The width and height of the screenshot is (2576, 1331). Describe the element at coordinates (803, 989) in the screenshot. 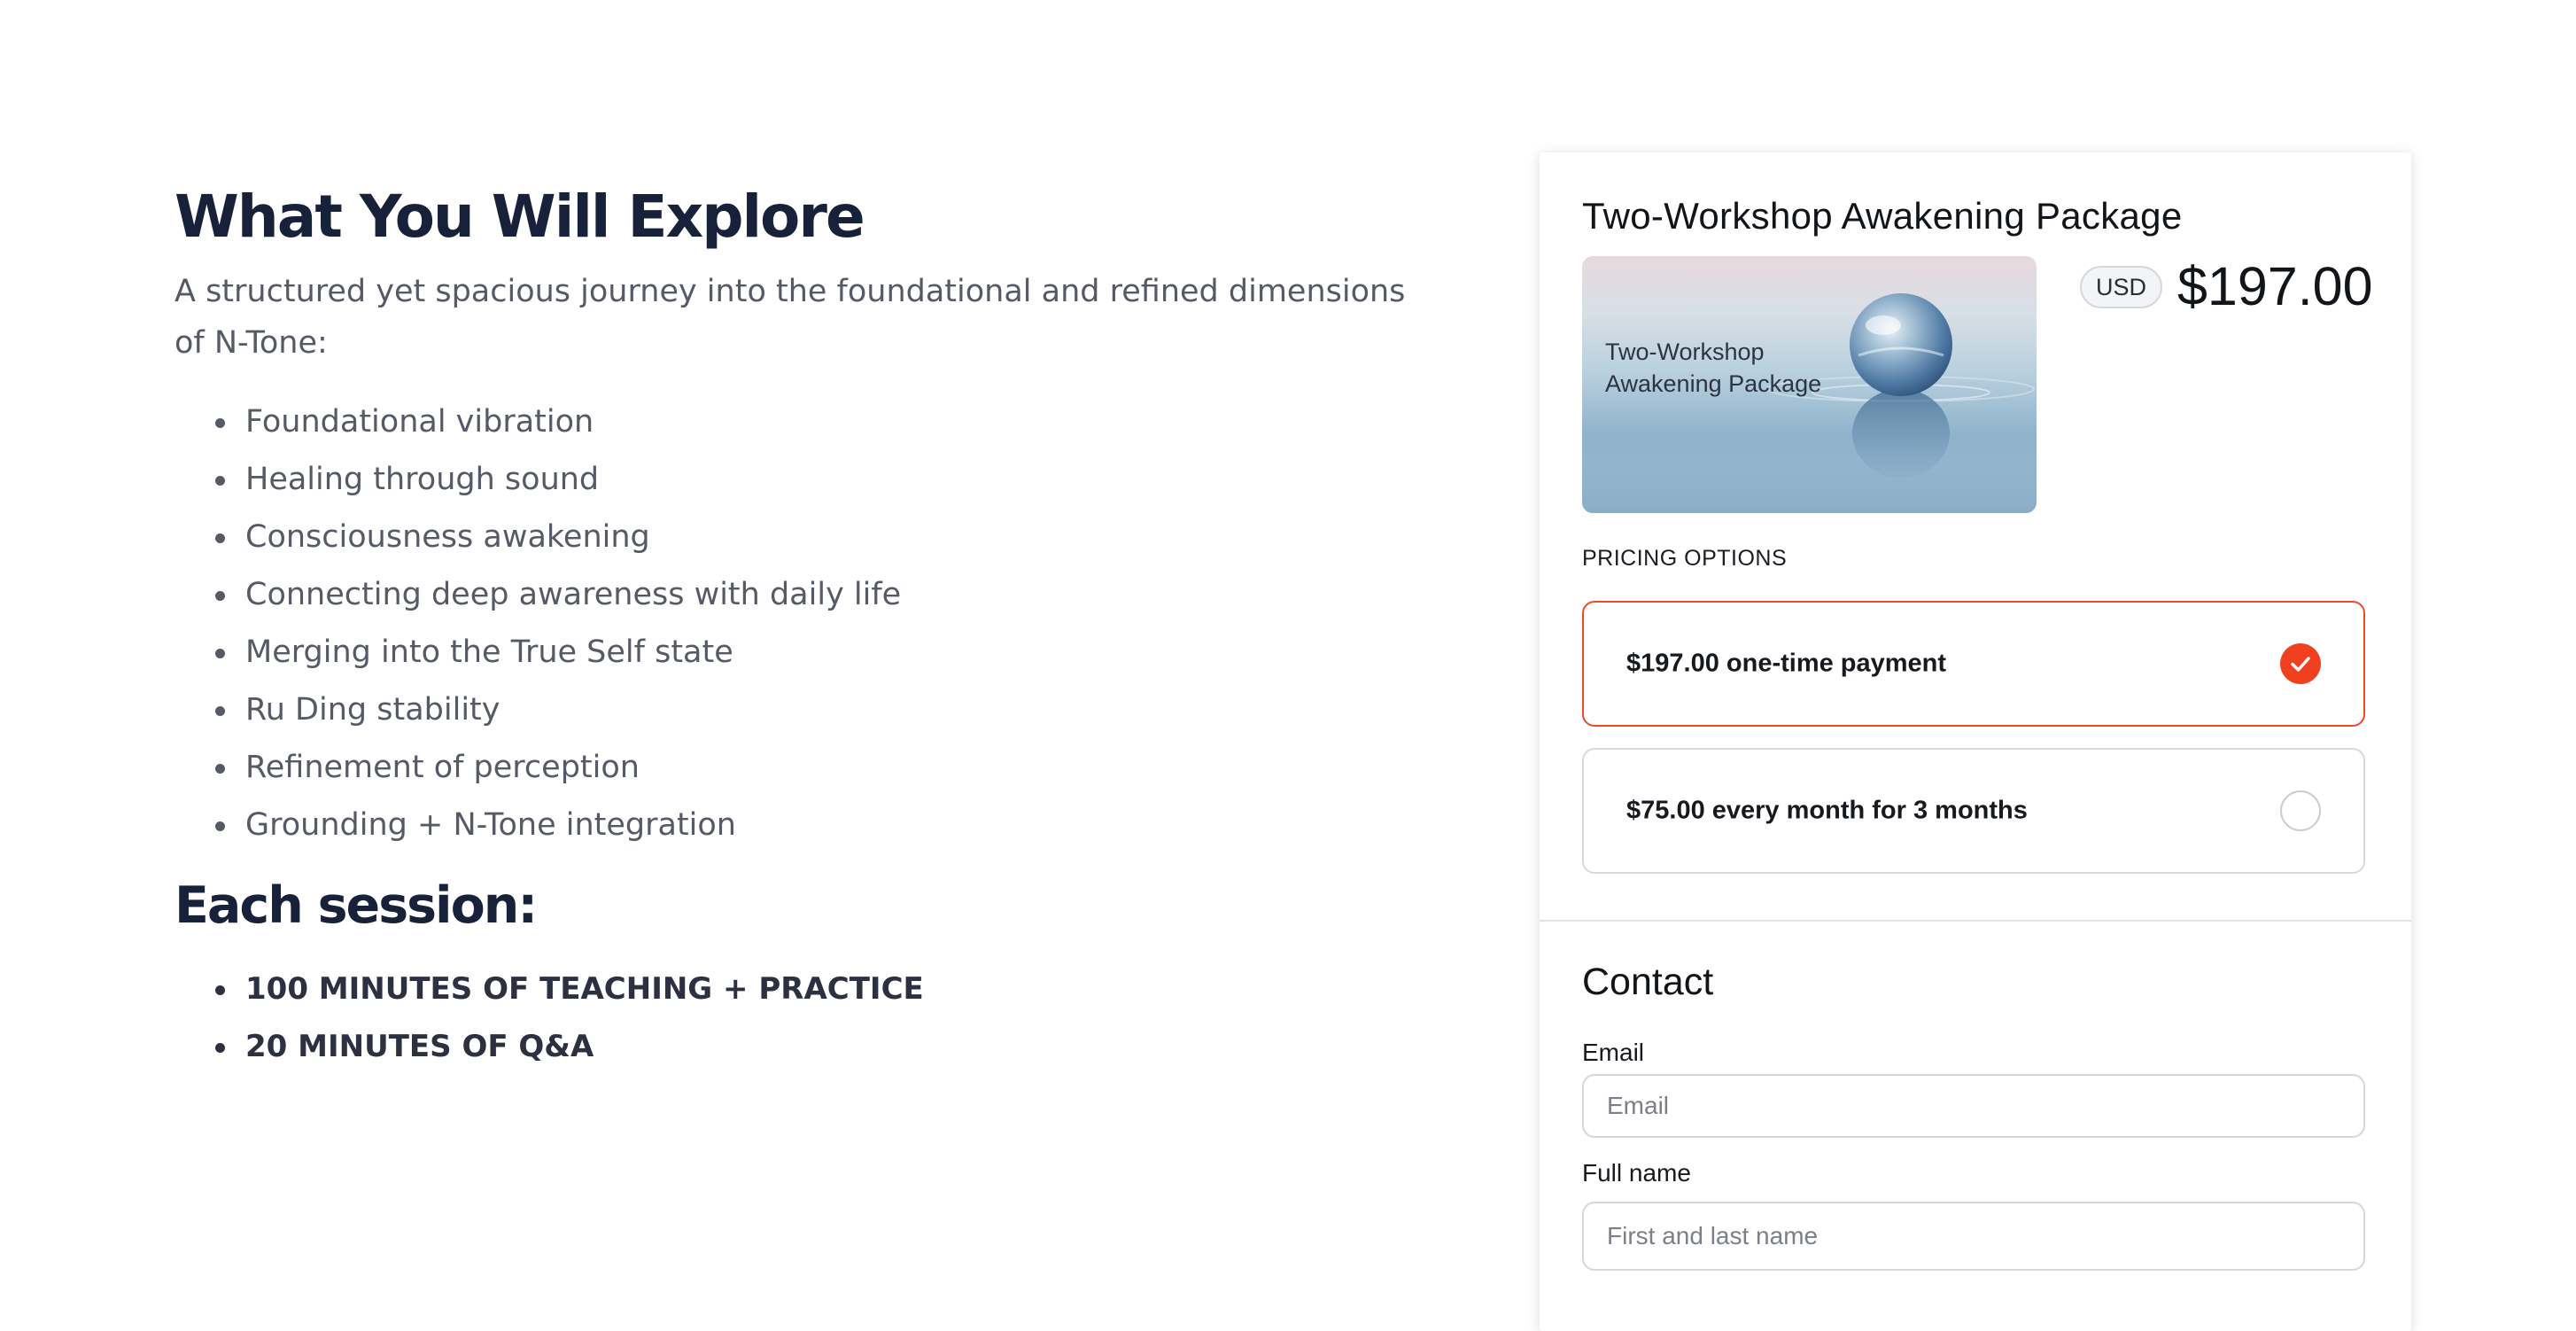

I see `list-item: 100 MINUTES OF TEACHING + PRACTICE` at that location.